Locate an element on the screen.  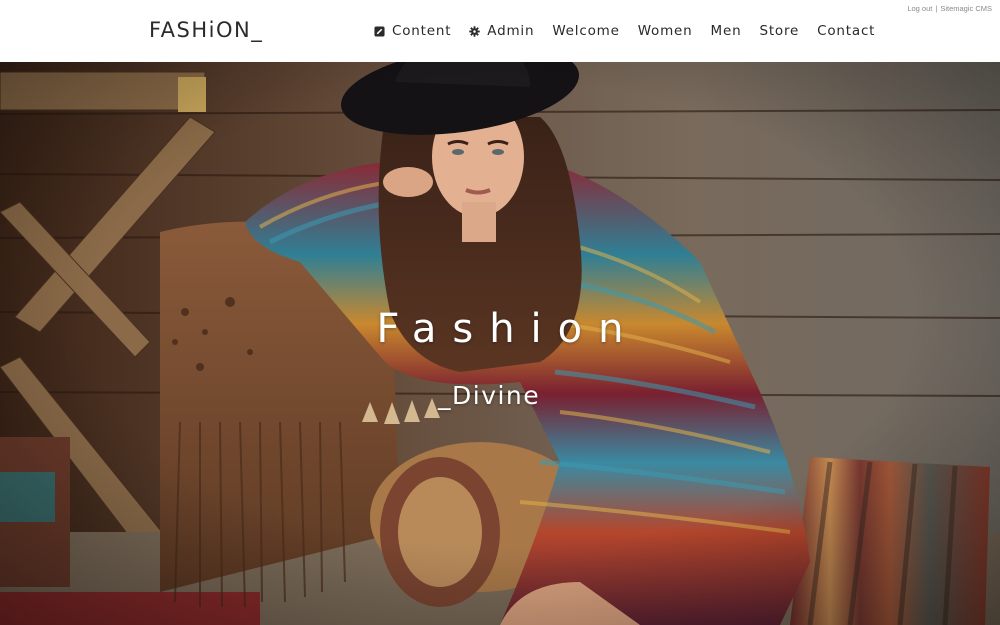
nav-item-content: Content is located at coordinates (412, 31).